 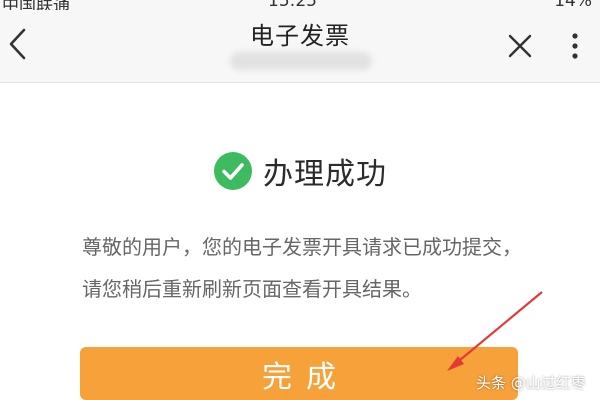 I want to click on done-button: 完成, so click(x=299, y=373).